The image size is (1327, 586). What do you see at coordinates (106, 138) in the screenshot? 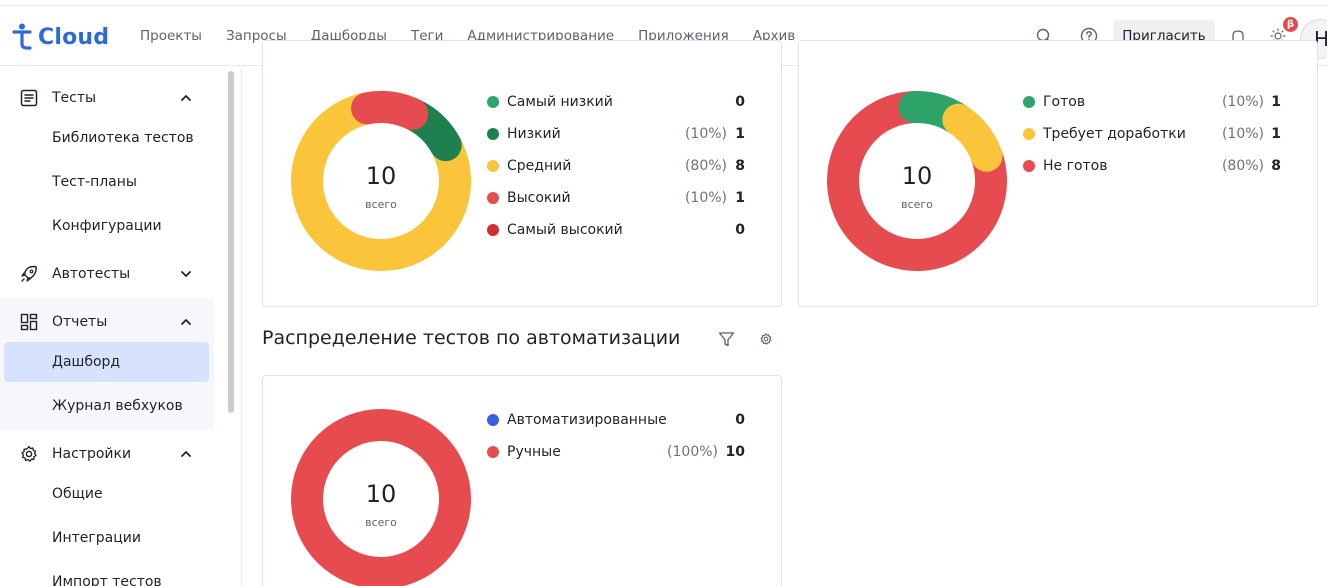
I see `sidebar-item-test-library: Библиотека тестов` at bounding box center [106, 138].